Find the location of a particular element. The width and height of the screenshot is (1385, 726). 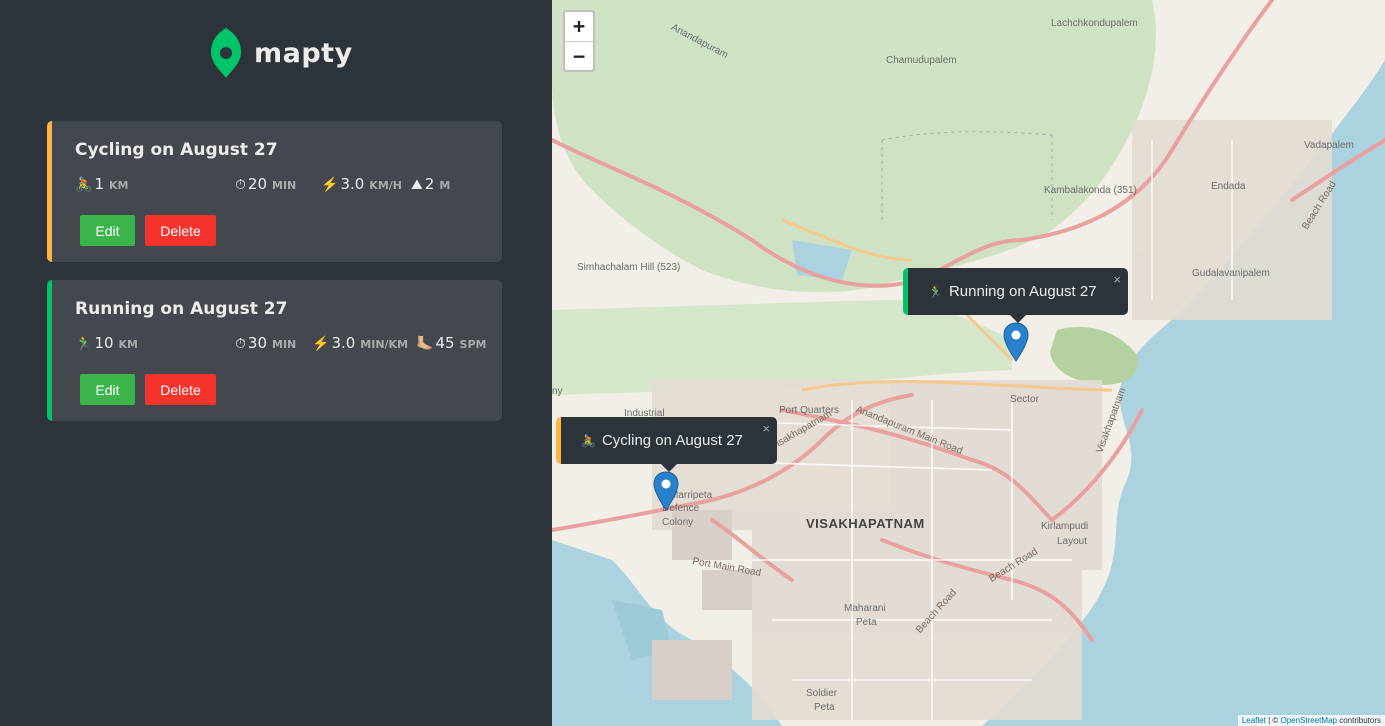

map-label: Kambalakonda (351) is located at coordinates (1090, 190).